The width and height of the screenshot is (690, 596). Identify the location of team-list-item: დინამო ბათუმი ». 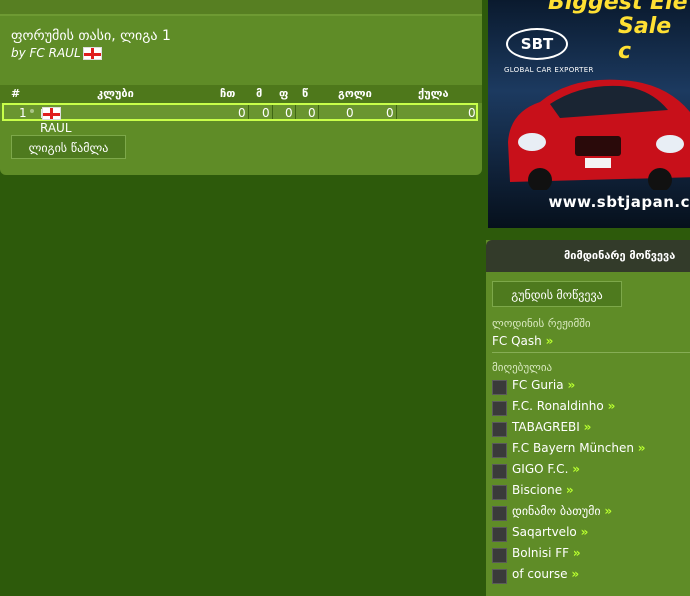
(591, 513).